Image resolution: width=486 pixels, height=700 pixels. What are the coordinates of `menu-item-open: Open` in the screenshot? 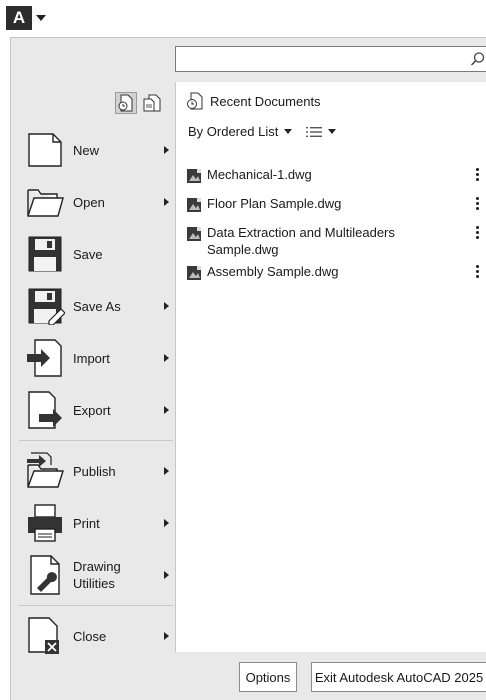 It's located at (92, 202).